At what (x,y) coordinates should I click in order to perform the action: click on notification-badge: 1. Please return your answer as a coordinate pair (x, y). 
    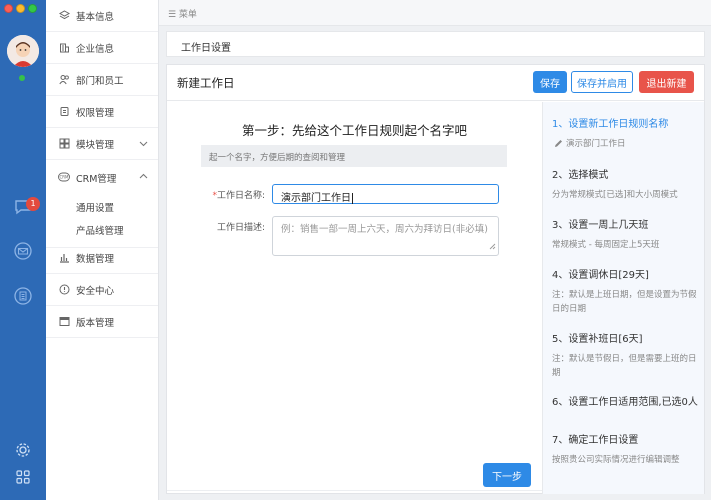
    Looking at the image, I should click on (33, 204).